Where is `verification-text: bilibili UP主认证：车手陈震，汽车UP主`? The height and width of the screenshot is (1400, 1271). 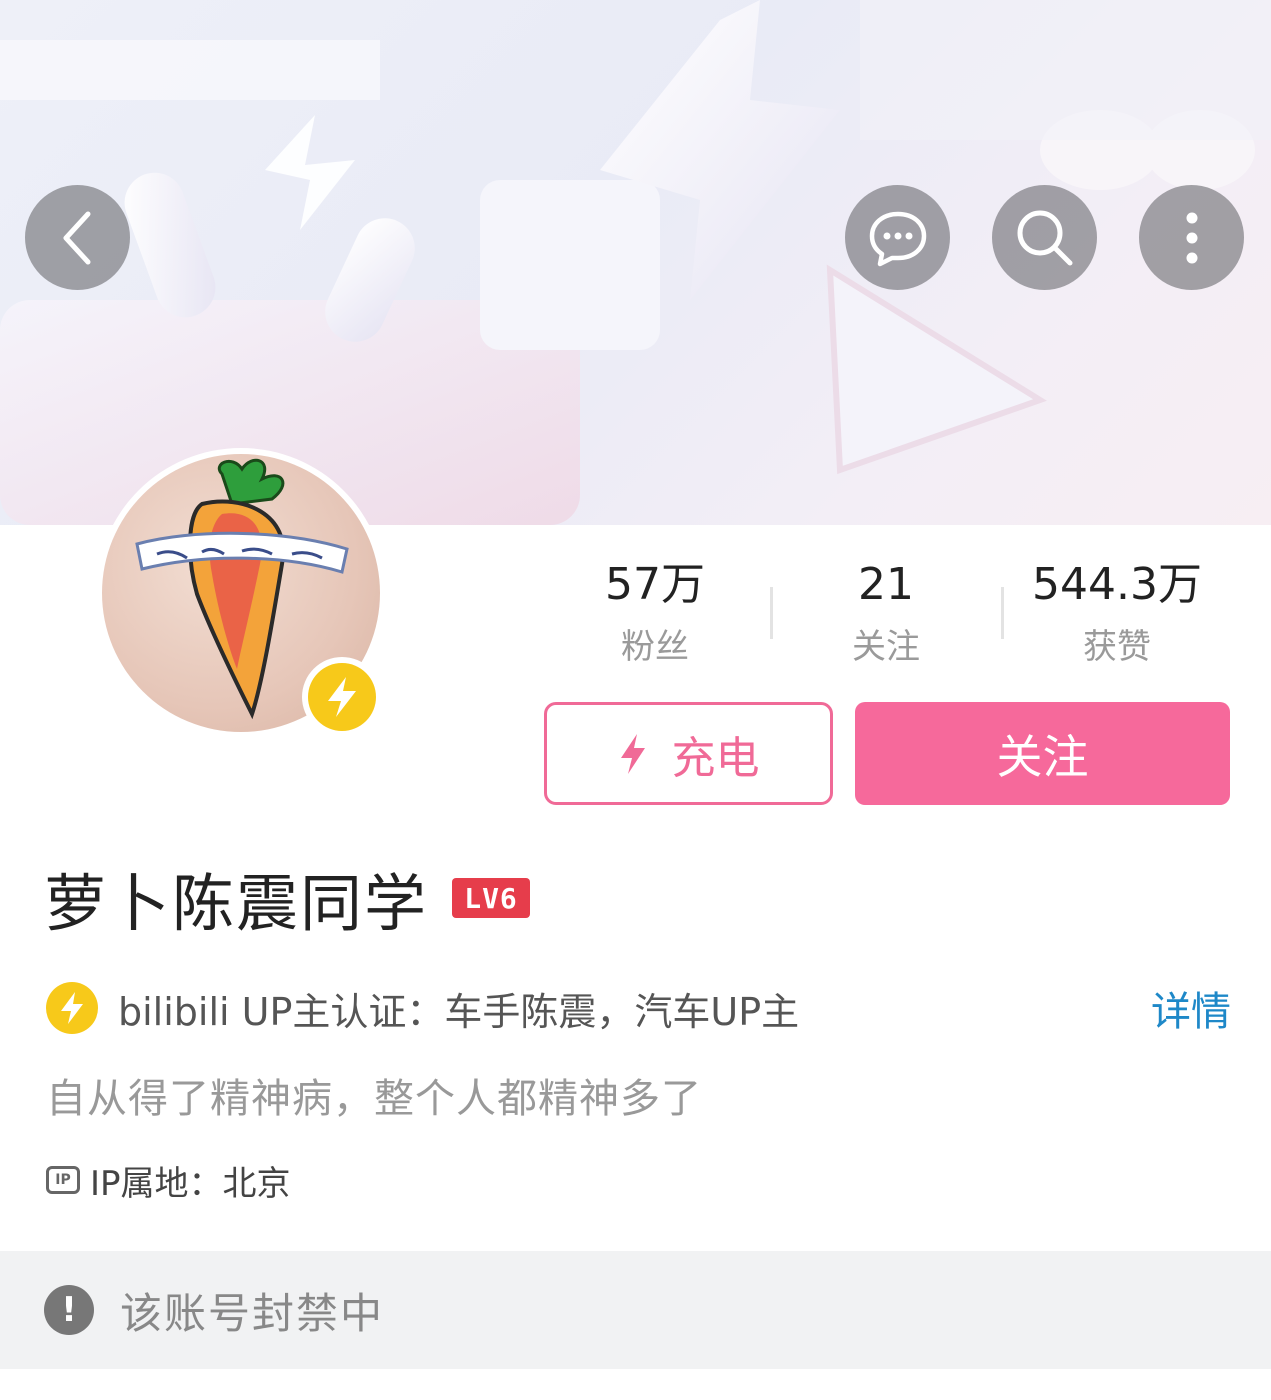 verification-text: bilibili UP主认证：车手陈震，汽车UP主 is located at coordinates (459, 1011).